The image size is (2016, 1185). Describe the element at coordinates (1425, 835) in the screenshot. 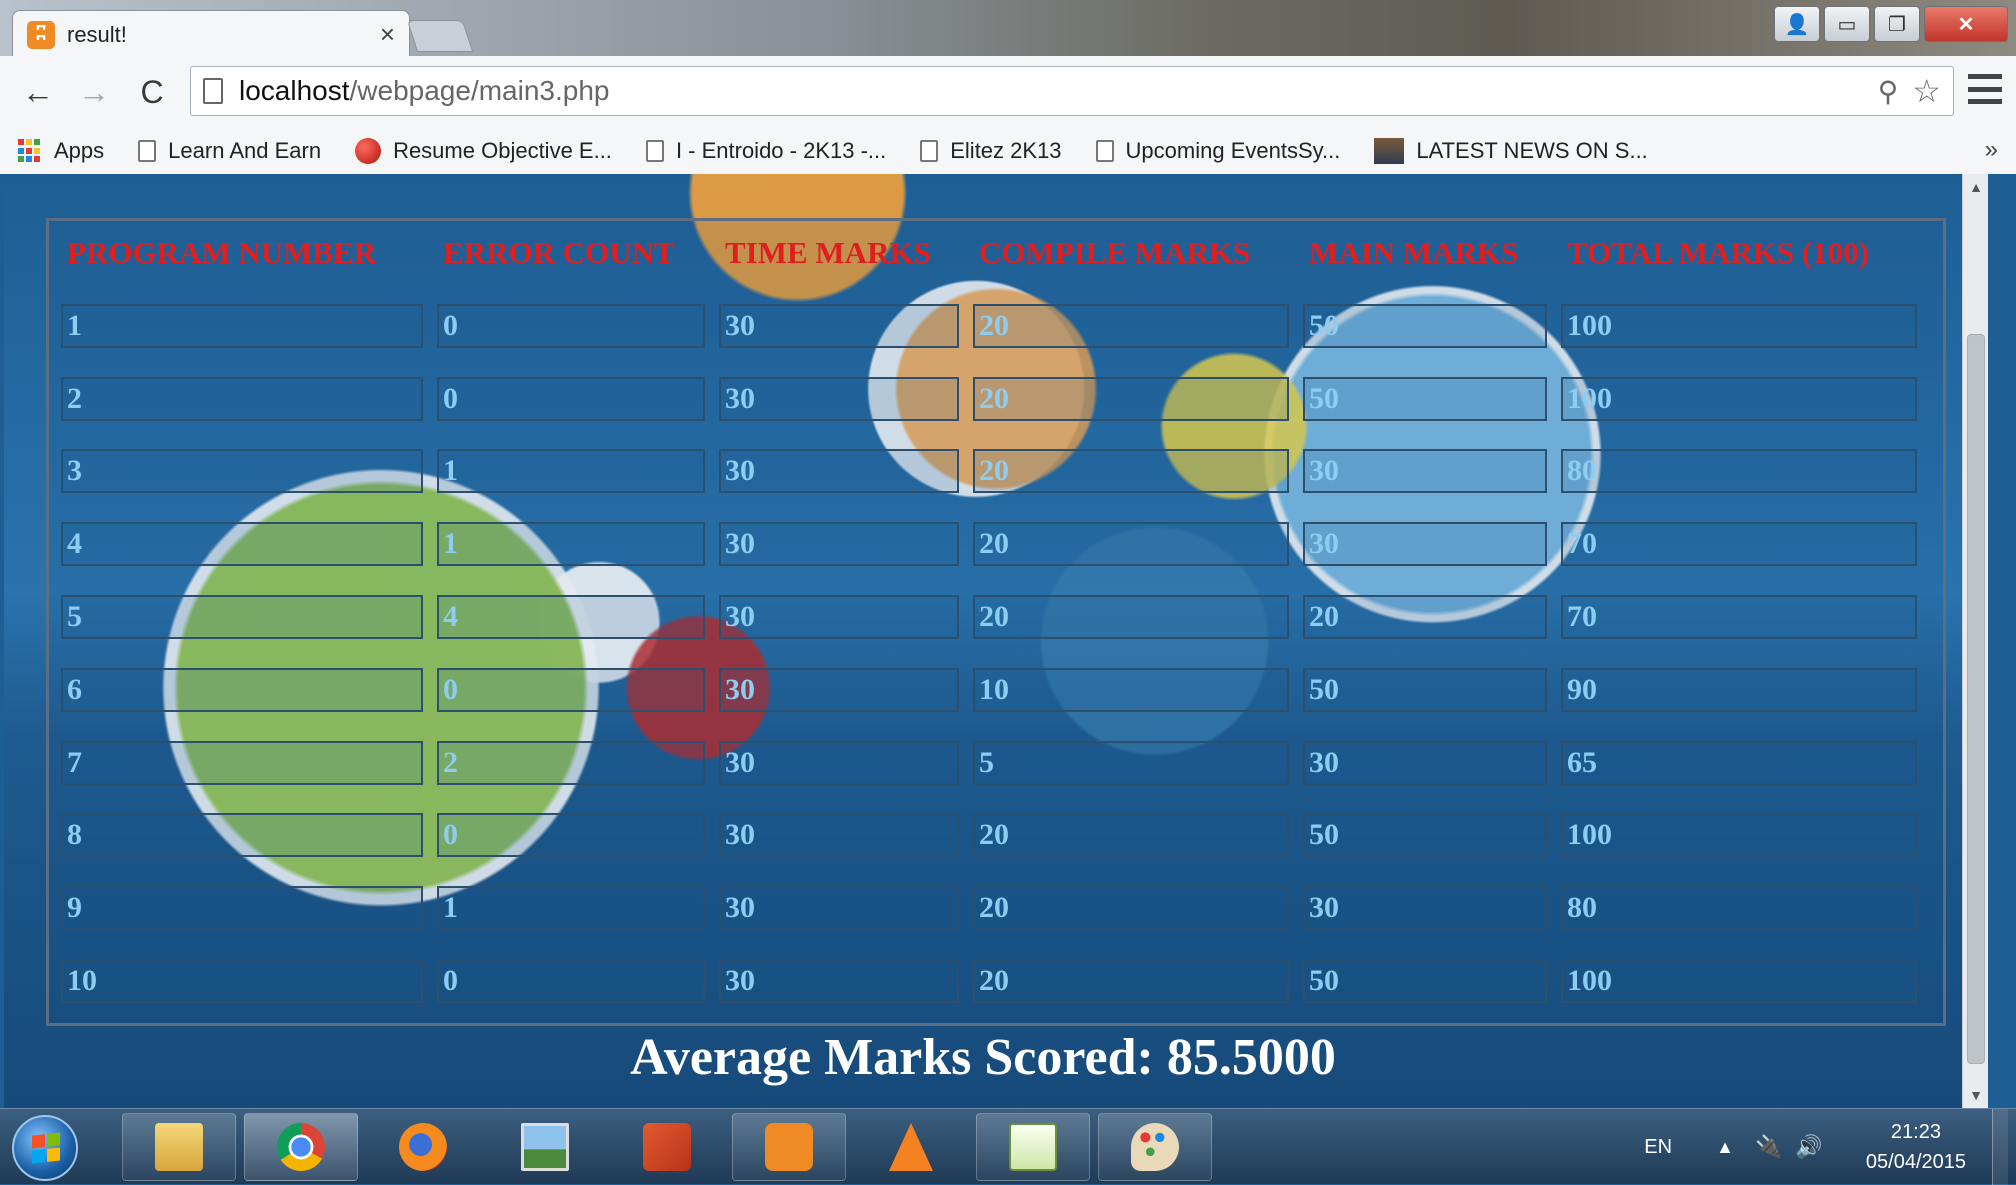

I see `table-cell: 50` at that location.